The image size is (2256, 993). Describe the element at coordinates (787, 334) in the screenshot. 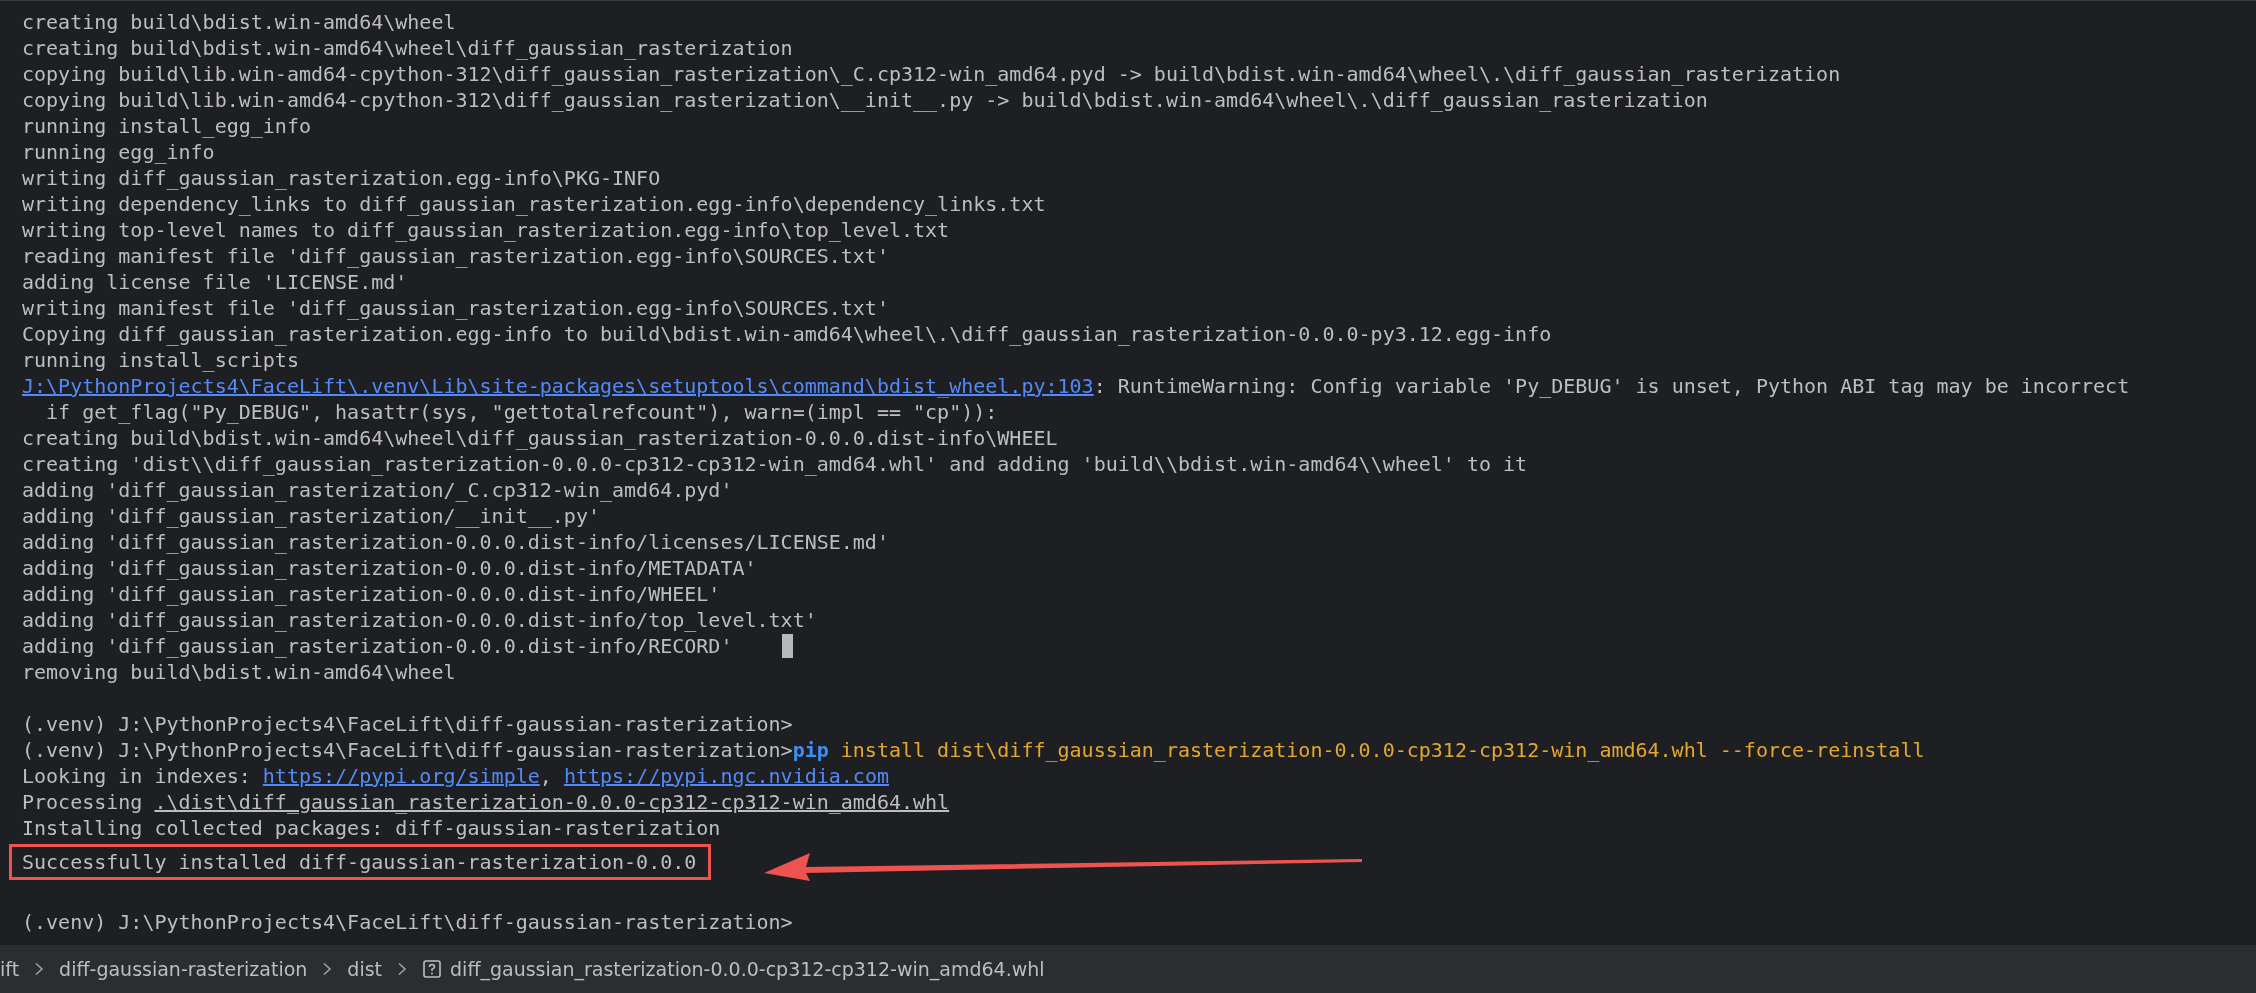

I see `terminal-text: Copying diff_gaussian_rasterization.egg-info to build\bdist.win-amd64\wheel\.\diff_gaussian_rasterization-0.0.0-py3.12.egg-info` at that location.